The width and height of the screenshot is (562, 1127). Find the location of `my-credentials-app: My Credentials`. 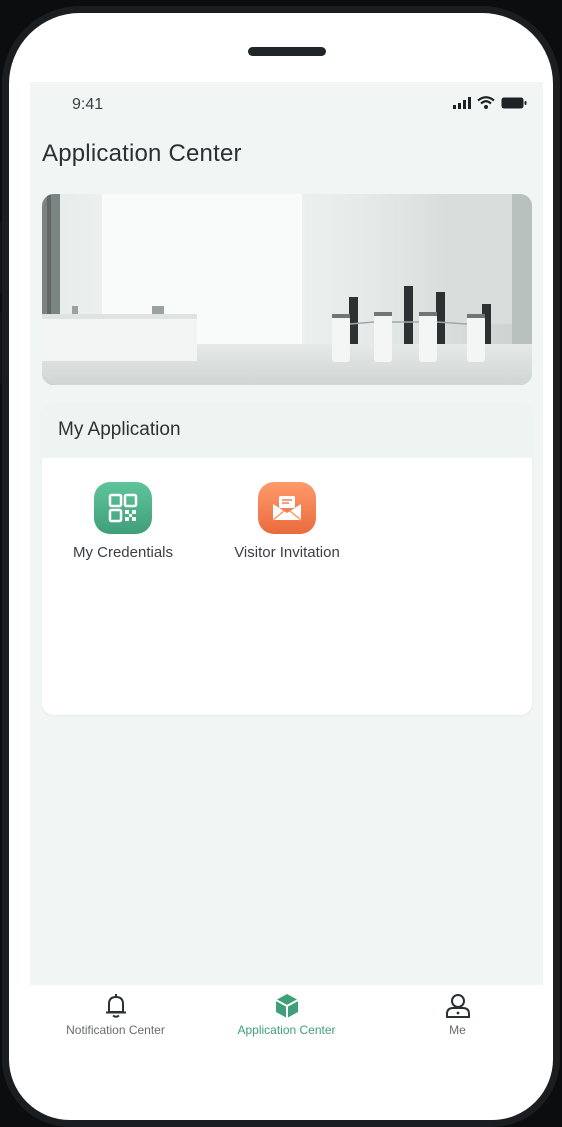

my-credentials-app: My Credentials is located at coordinates (123, 521).